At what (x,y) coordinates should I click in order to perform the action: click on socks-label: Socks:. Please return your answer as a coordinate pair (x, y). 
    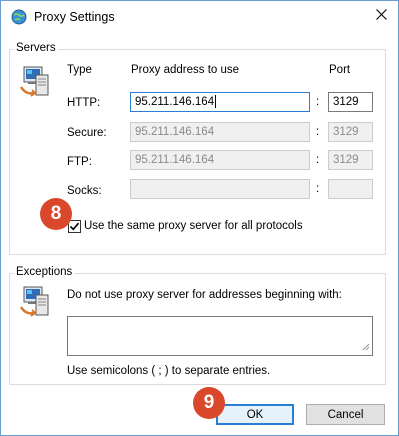
    Looking at the image, I should click on (84, 191).